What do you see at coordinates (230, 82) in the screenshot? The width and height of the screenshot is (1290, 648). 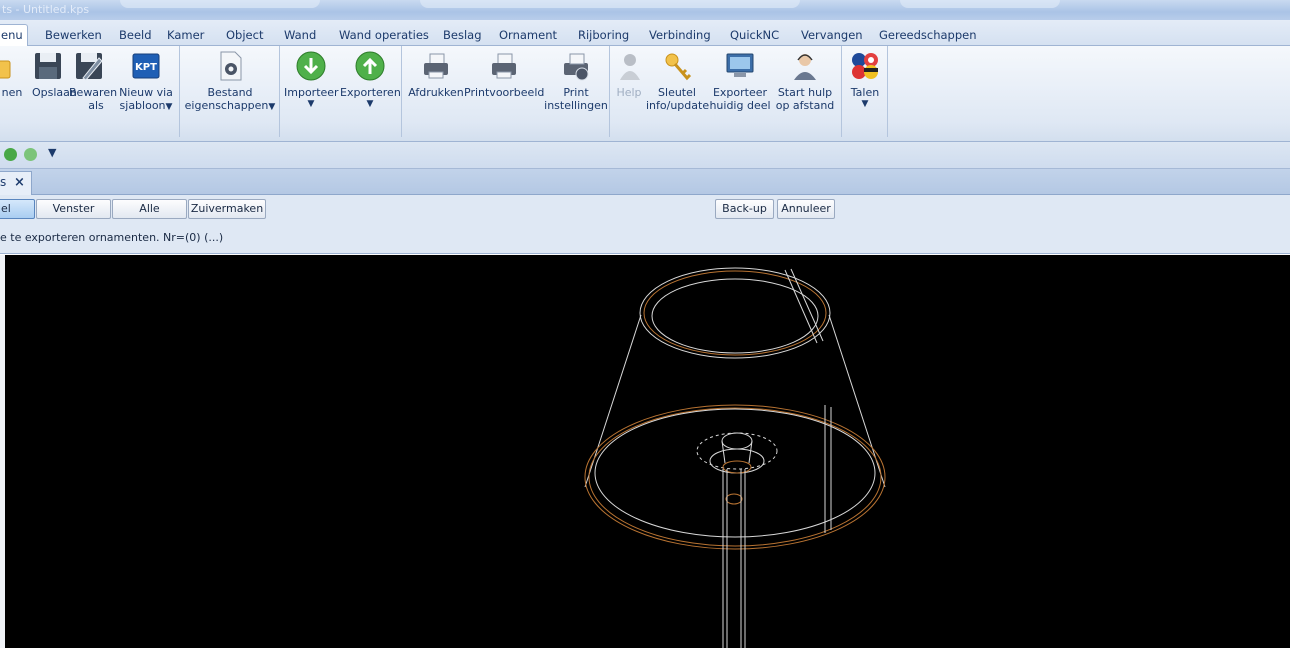 I see `file-properties-button: Bestand eigenschappen▼` at bounding box center [230, 82].